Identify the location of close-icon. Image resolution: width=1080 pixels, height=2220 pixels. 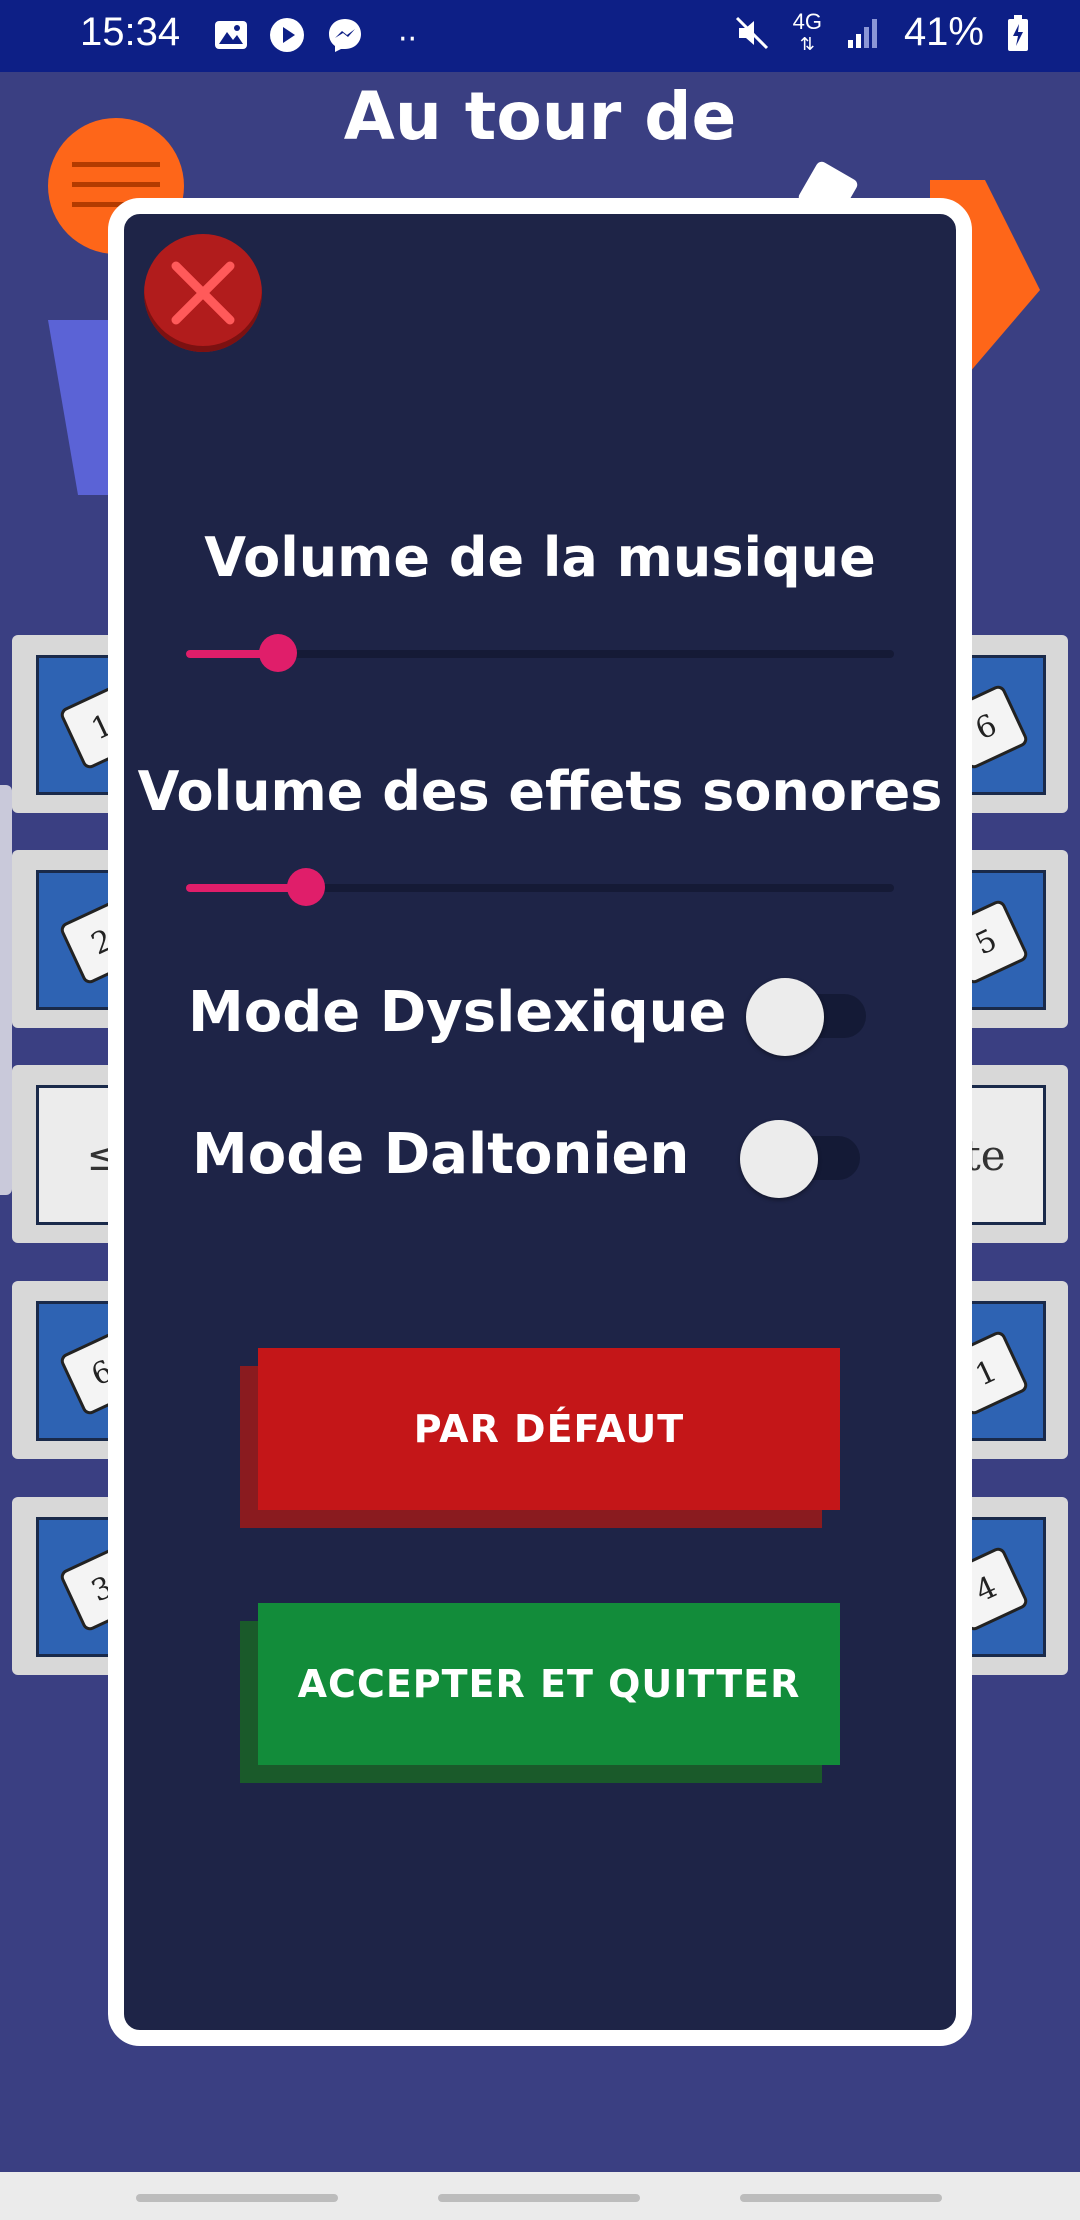
(203, 293).